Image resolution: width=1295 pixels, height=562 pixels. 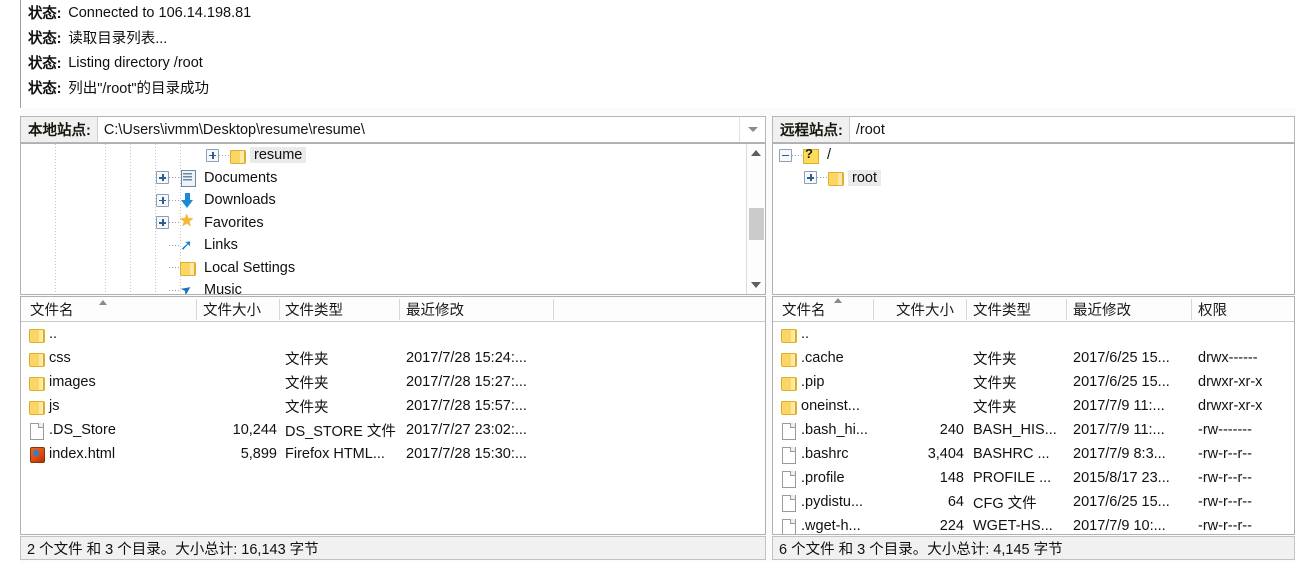 I want to click on tree-item-root-slash: /, so click(x=1033, y=155).